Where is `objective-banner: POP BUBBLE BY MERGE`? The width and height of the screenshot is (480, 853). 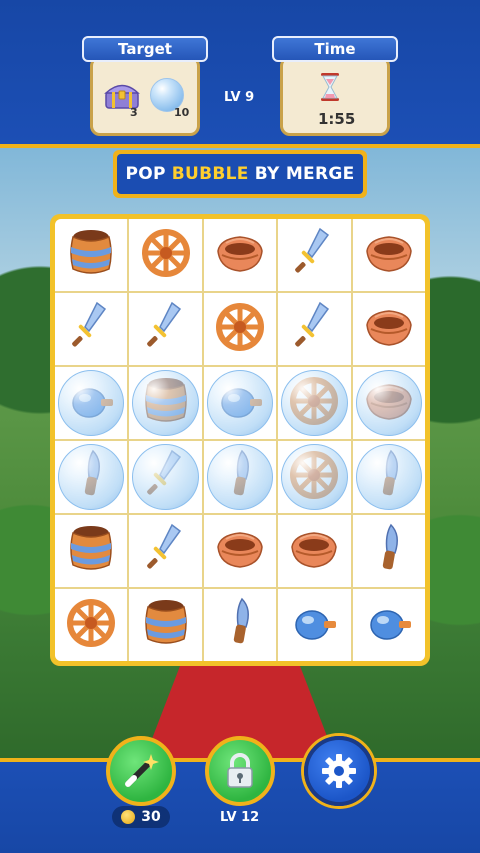
objective-banner: POP BUBBLE BY MERGE is located at coordinates (240, 174).